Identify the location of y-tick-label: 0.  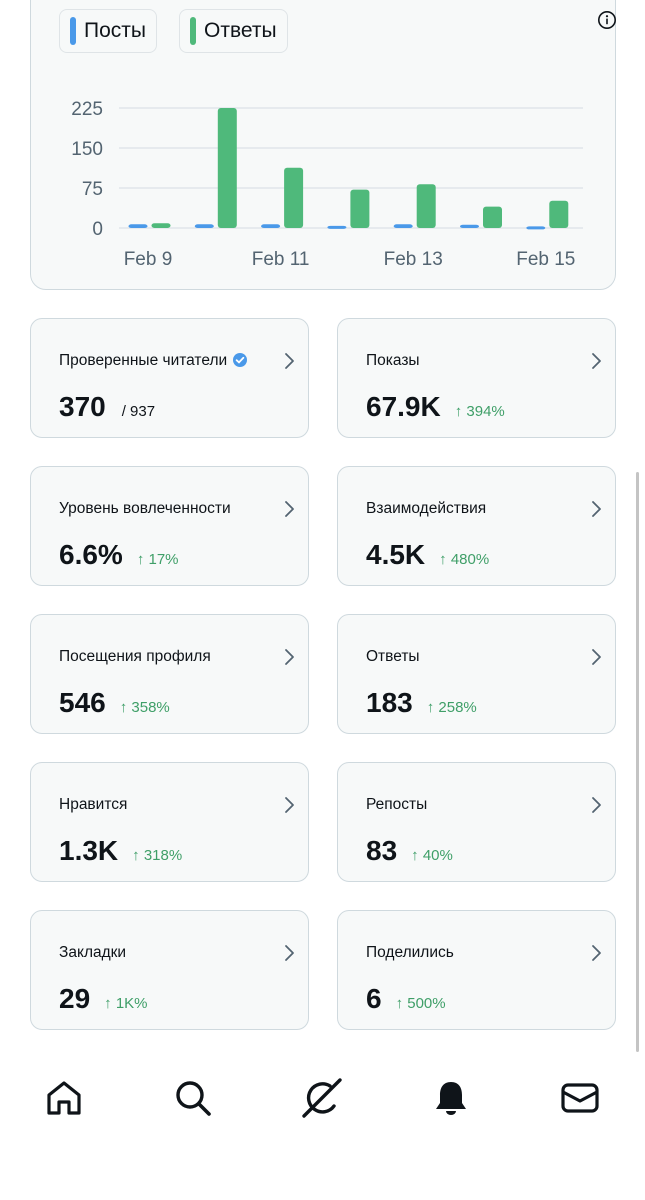
(97, 229).